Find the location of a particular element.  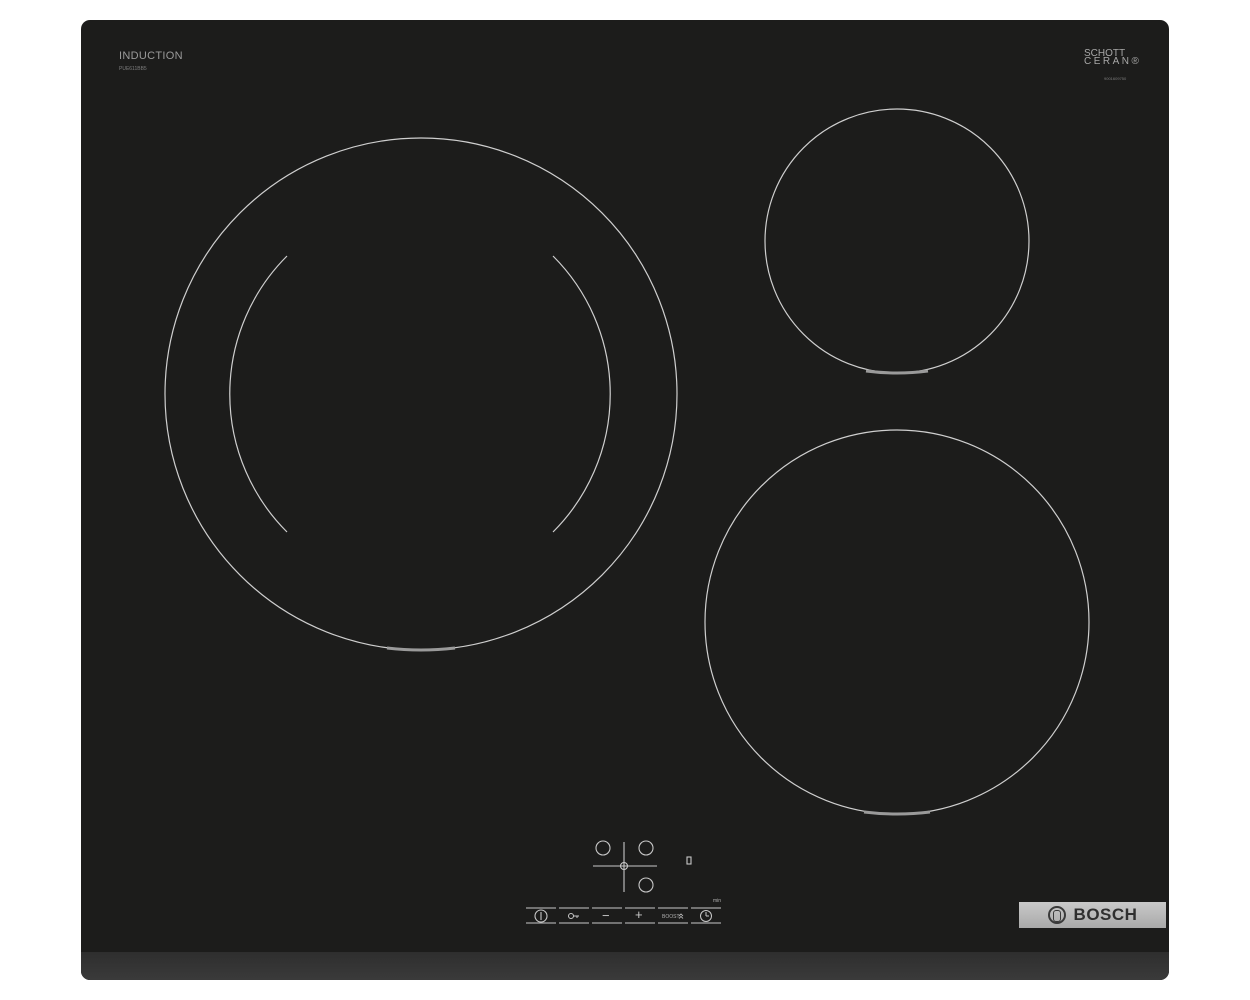

timer-min-label: min is located at coordinates (717, 901).